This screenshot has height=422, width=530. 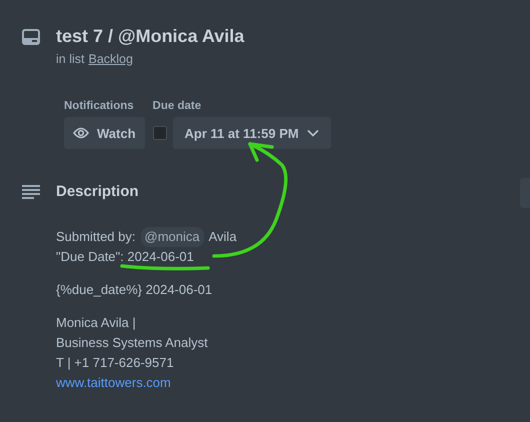 What do you see at coordinates (125, 257) in the screenshot?
I see `description-text: "Due Date": 2024-06-01` at bounding box center [125, 257].